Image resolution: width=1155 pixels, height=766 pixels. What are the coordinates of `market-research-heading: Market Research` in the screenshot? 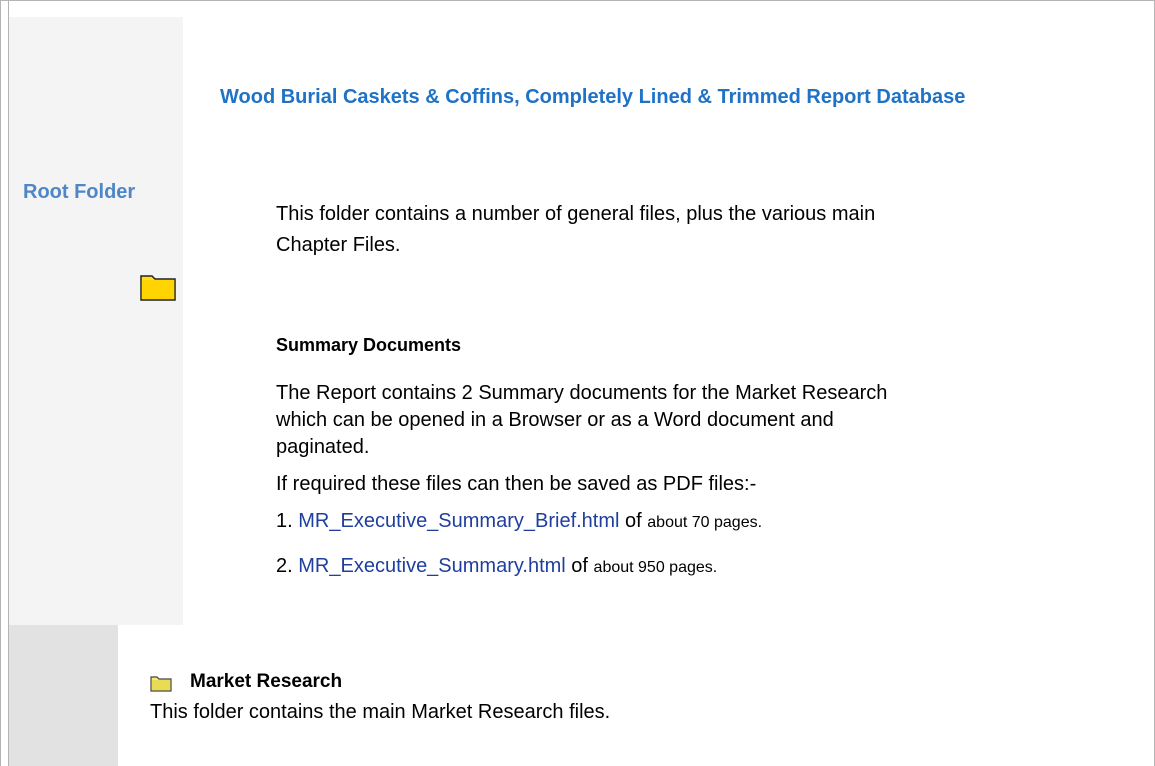 It's located at (266, 682).